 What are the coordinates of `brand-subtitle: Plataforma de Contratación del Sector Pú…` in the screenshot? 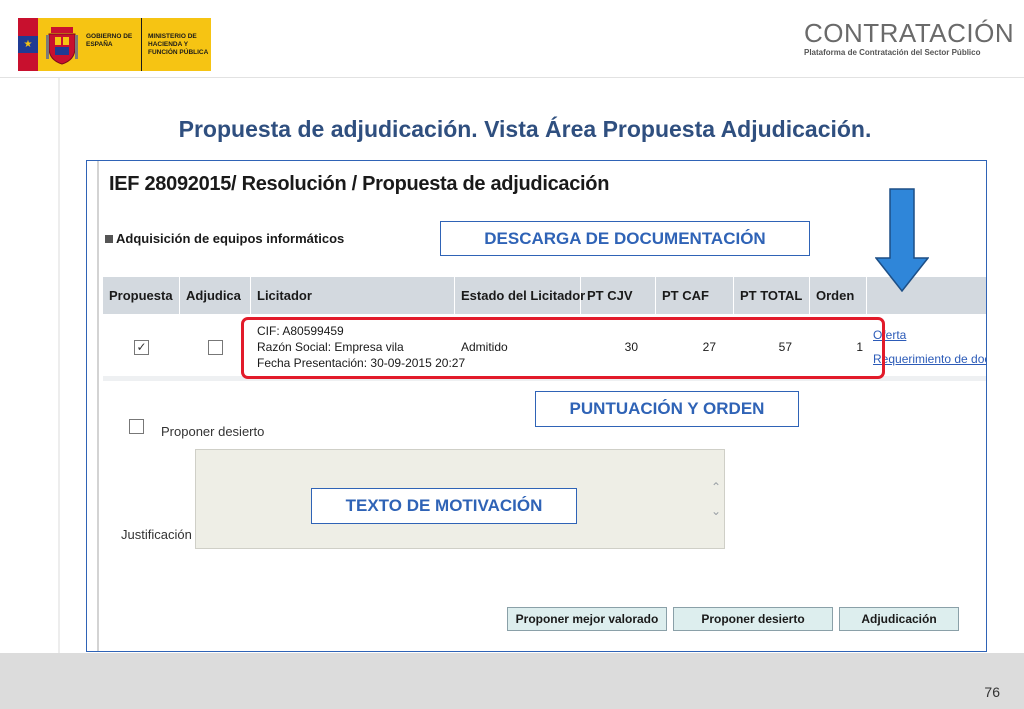 It's located at (892, 52).